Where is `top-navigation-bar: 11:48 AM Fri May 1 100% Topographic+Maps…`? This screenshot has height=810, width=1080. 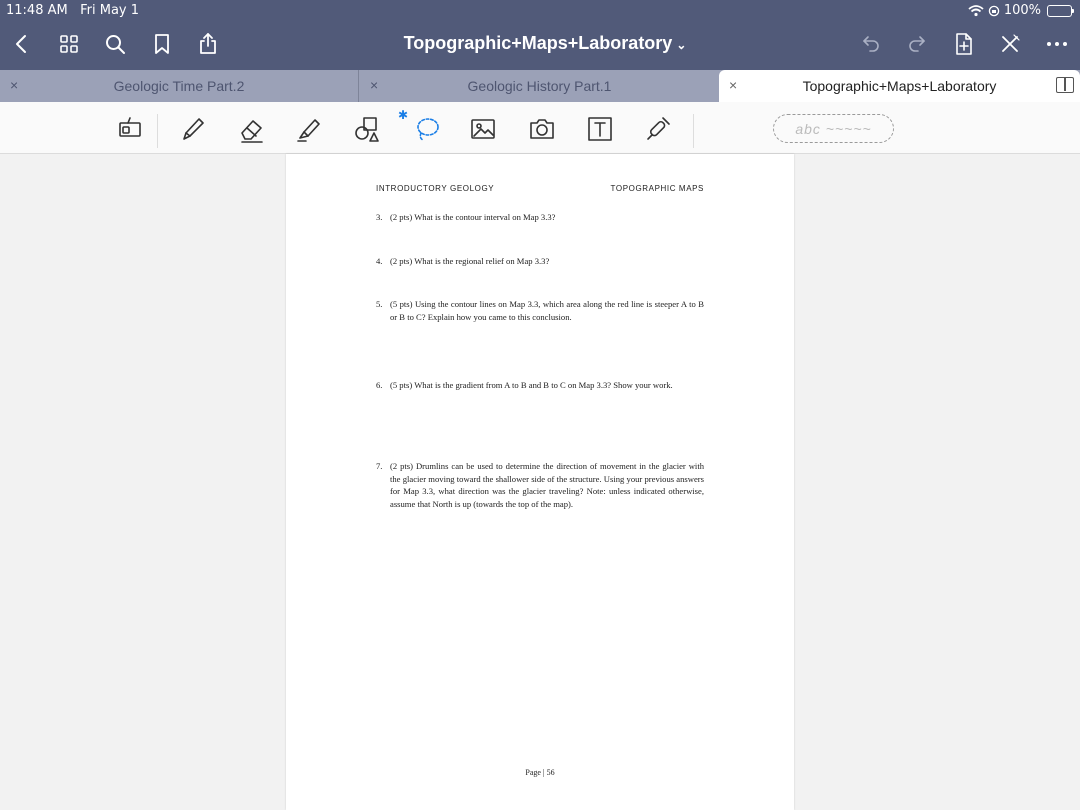
top-navigation-bar: 11:48 AM Fri May 1 100% Topographic+Maps… is located at coordinates (540, 35).